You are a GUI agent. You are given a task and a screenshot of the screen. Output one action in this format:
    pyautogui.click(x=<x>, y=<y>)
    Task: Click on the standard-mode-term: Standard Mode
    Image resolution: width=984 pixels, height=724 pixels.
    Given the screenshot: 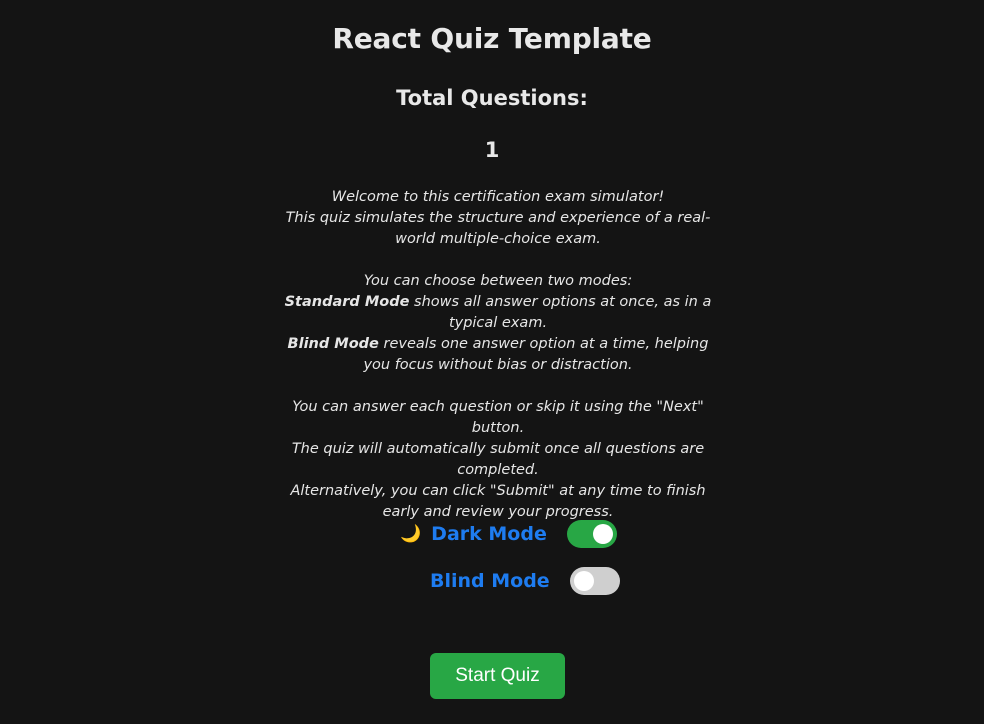 What is the action you would take?
    pyautogui.click(x=347, y=302)
    